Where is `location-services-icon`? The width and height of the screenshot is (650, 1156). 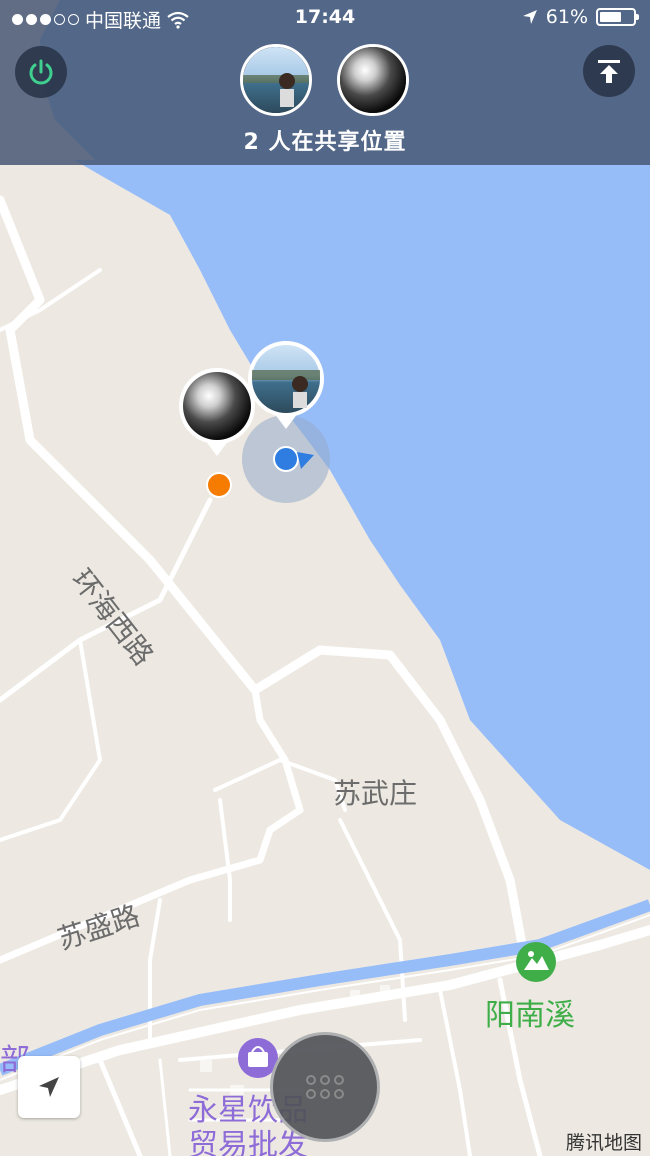 location-services-icon is located at coordinates (529, 17).